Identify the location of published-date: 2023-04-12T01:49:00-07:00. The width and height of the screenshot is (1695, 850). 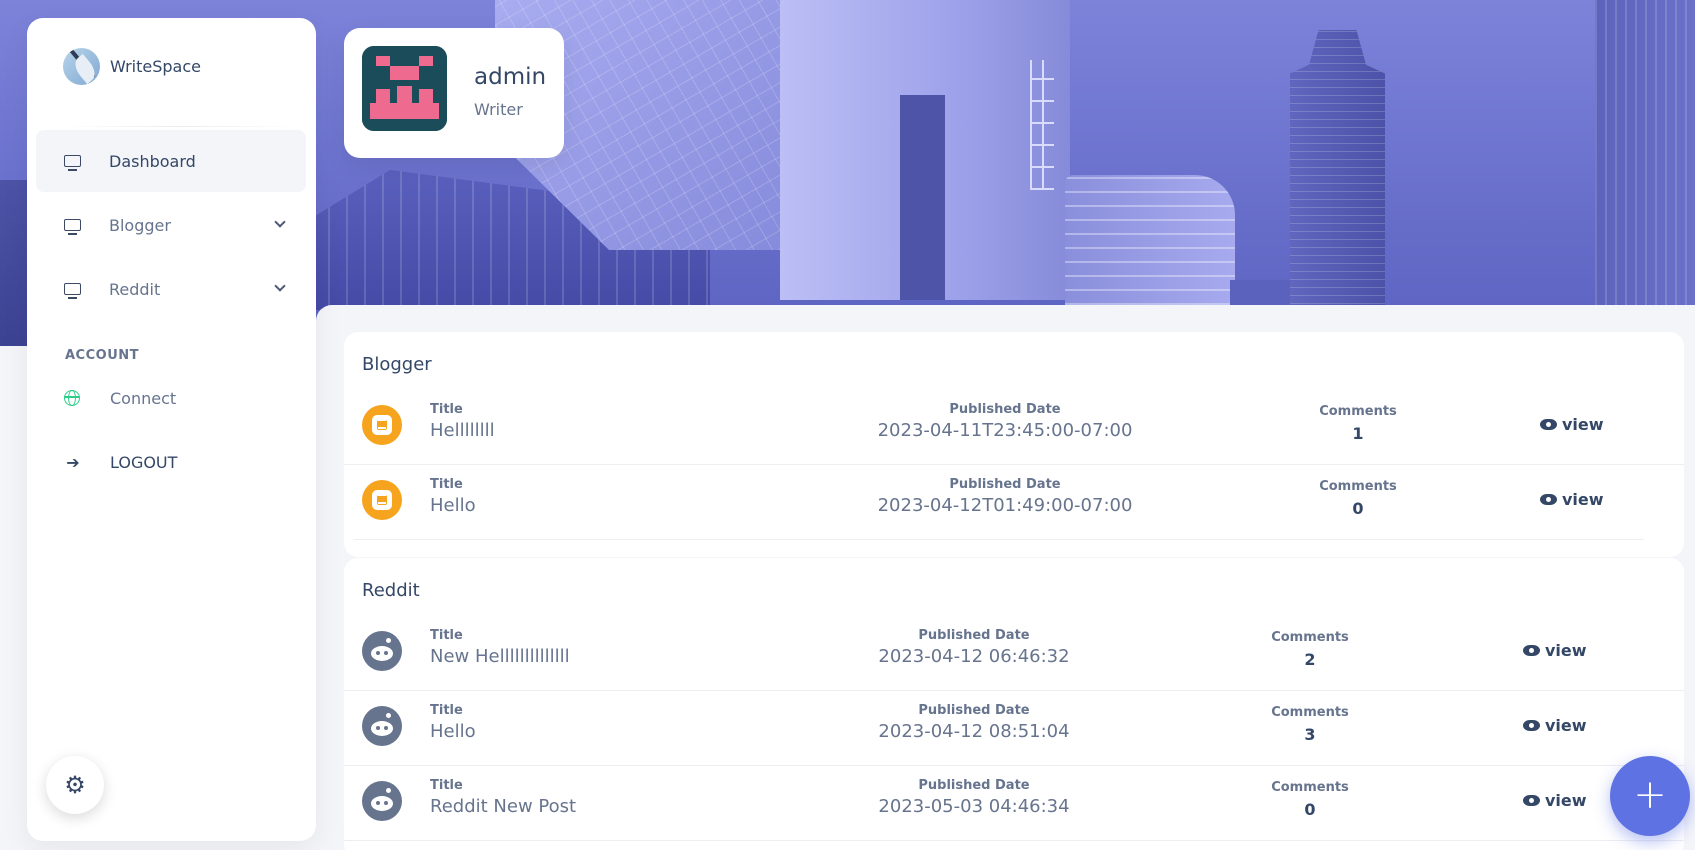
(1005, 505).